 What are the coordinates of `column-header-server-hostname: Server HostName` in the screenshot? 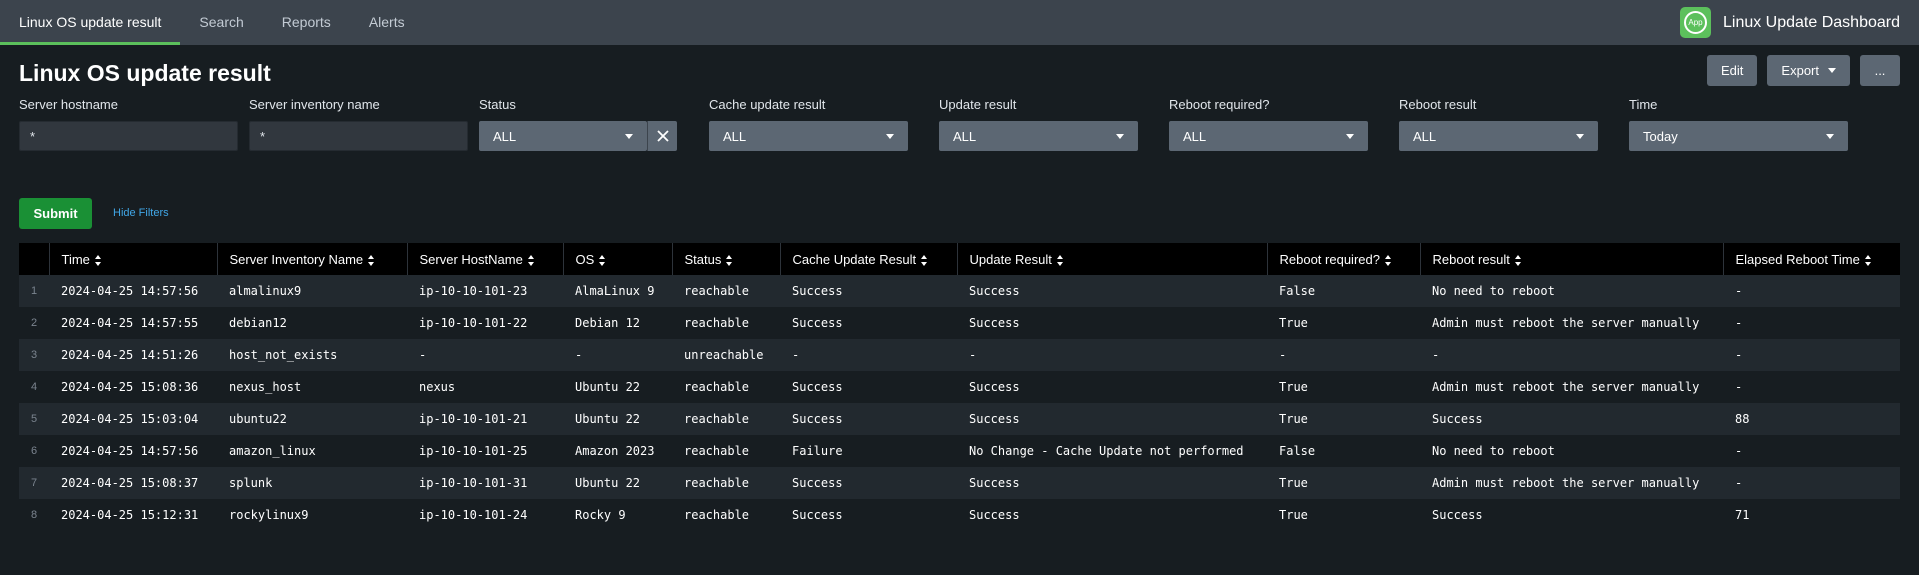 It's located at (484, 259).